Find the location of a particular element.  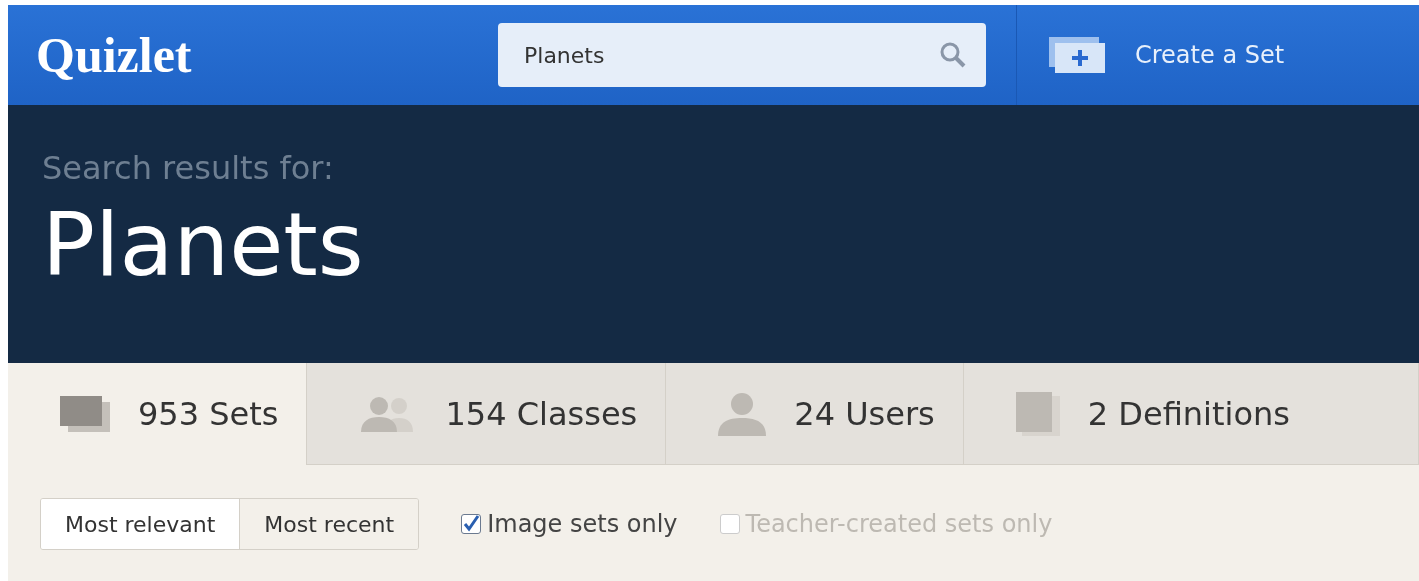

results-tab: 2 Definitions is located at coordinates (1191, 414).